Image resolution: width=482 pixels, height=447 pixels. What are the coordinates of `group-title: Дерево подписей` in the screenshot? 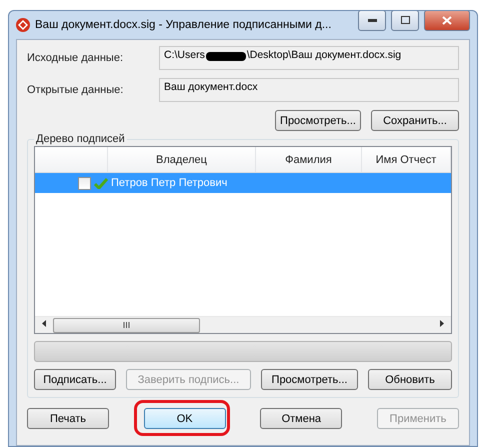 It's located at (80, 139).